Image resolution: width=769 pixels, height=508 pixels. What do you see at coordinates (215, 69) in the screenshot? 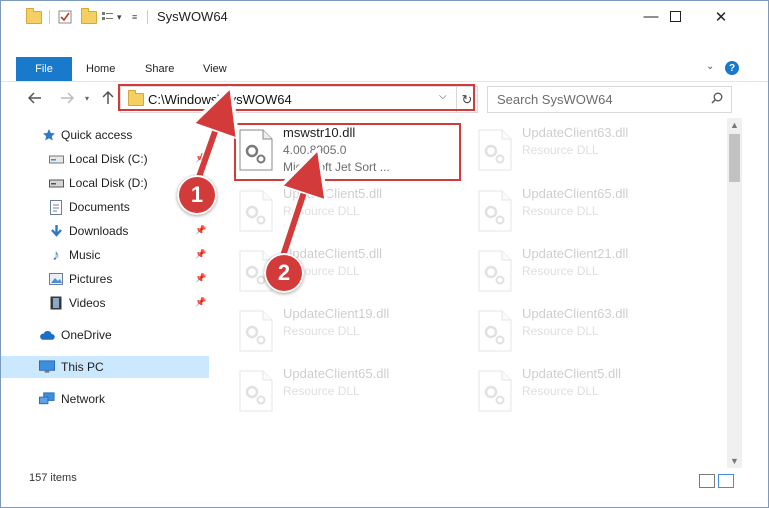
I see `tab-view: View` at bounding box center [215, 69].